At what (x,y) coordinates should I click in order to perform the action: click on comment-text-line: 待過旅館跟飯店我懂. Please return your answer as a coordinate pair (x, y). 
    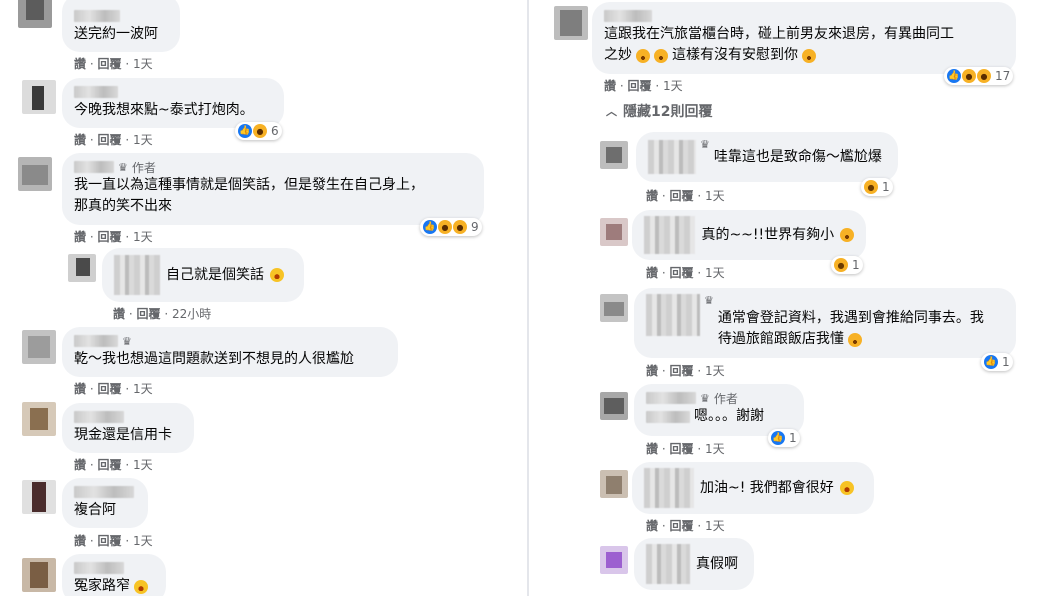
    Looking at the image, I should click on (780, 339).